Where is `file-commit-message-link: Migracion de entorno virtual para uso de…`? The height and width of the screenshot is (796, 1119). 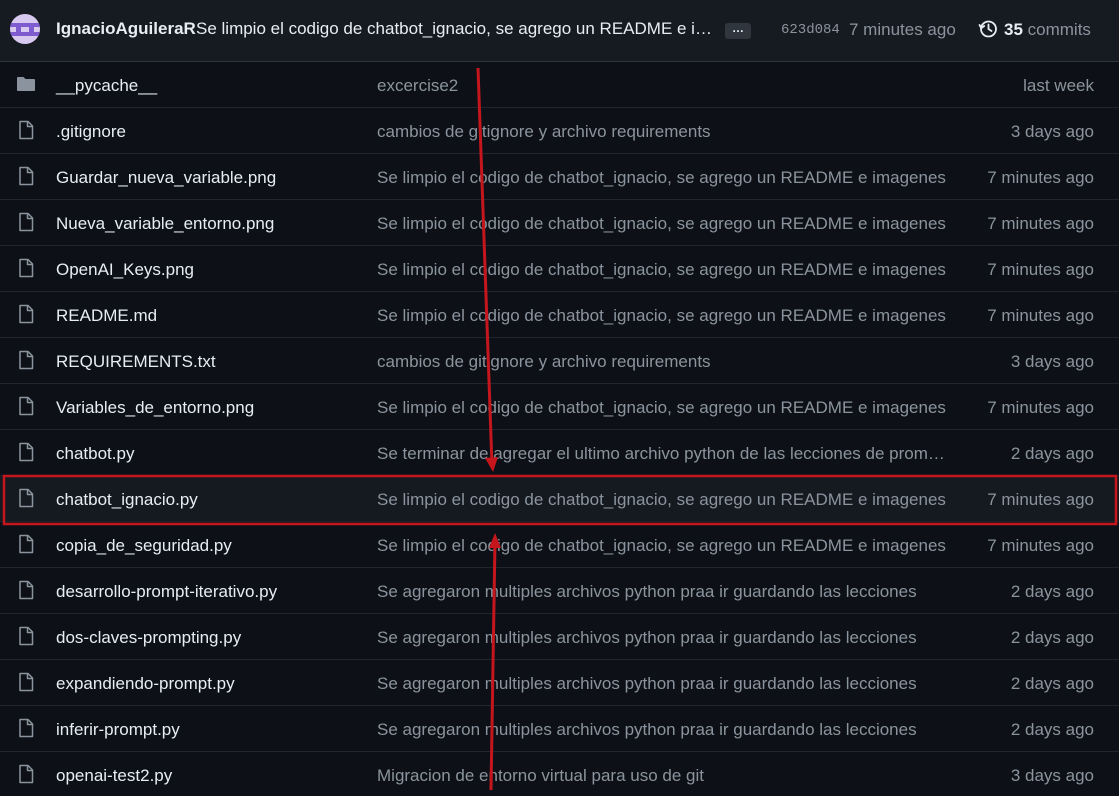
file-commit-message-link: Migracion de entorno virtual para uso de… is located at coordinates (664, 776).